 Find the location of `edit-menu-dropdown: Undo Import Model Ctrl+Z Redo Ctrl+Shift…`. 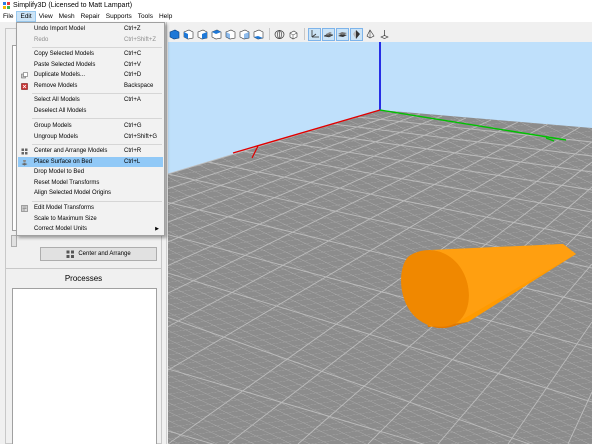

edit-menu-dropdown: Undo Import Model Ctrl+Z Redo Ctrl+Shift… is located at coordinates (90, 129).